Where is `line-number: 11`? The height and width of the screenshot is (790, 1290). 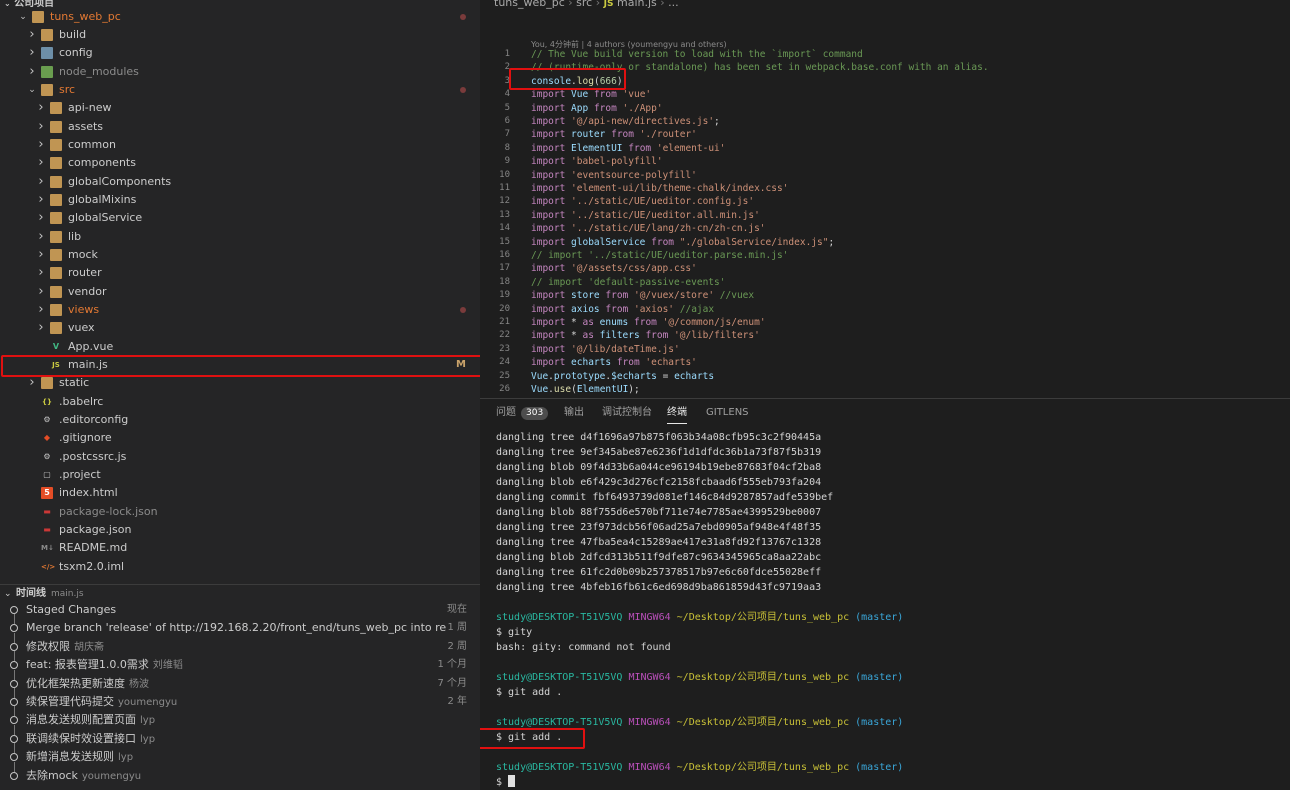
line-number: 11 is located at coordinates (504, 188).